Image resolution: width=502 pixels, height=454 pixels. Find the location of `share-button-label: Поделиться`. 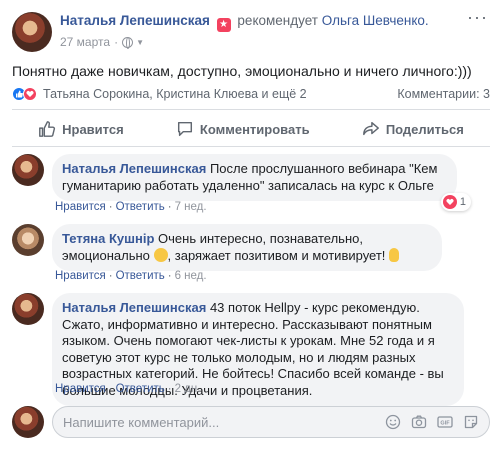

share-button-label: Поделиться is located at coordinates (424, 129).